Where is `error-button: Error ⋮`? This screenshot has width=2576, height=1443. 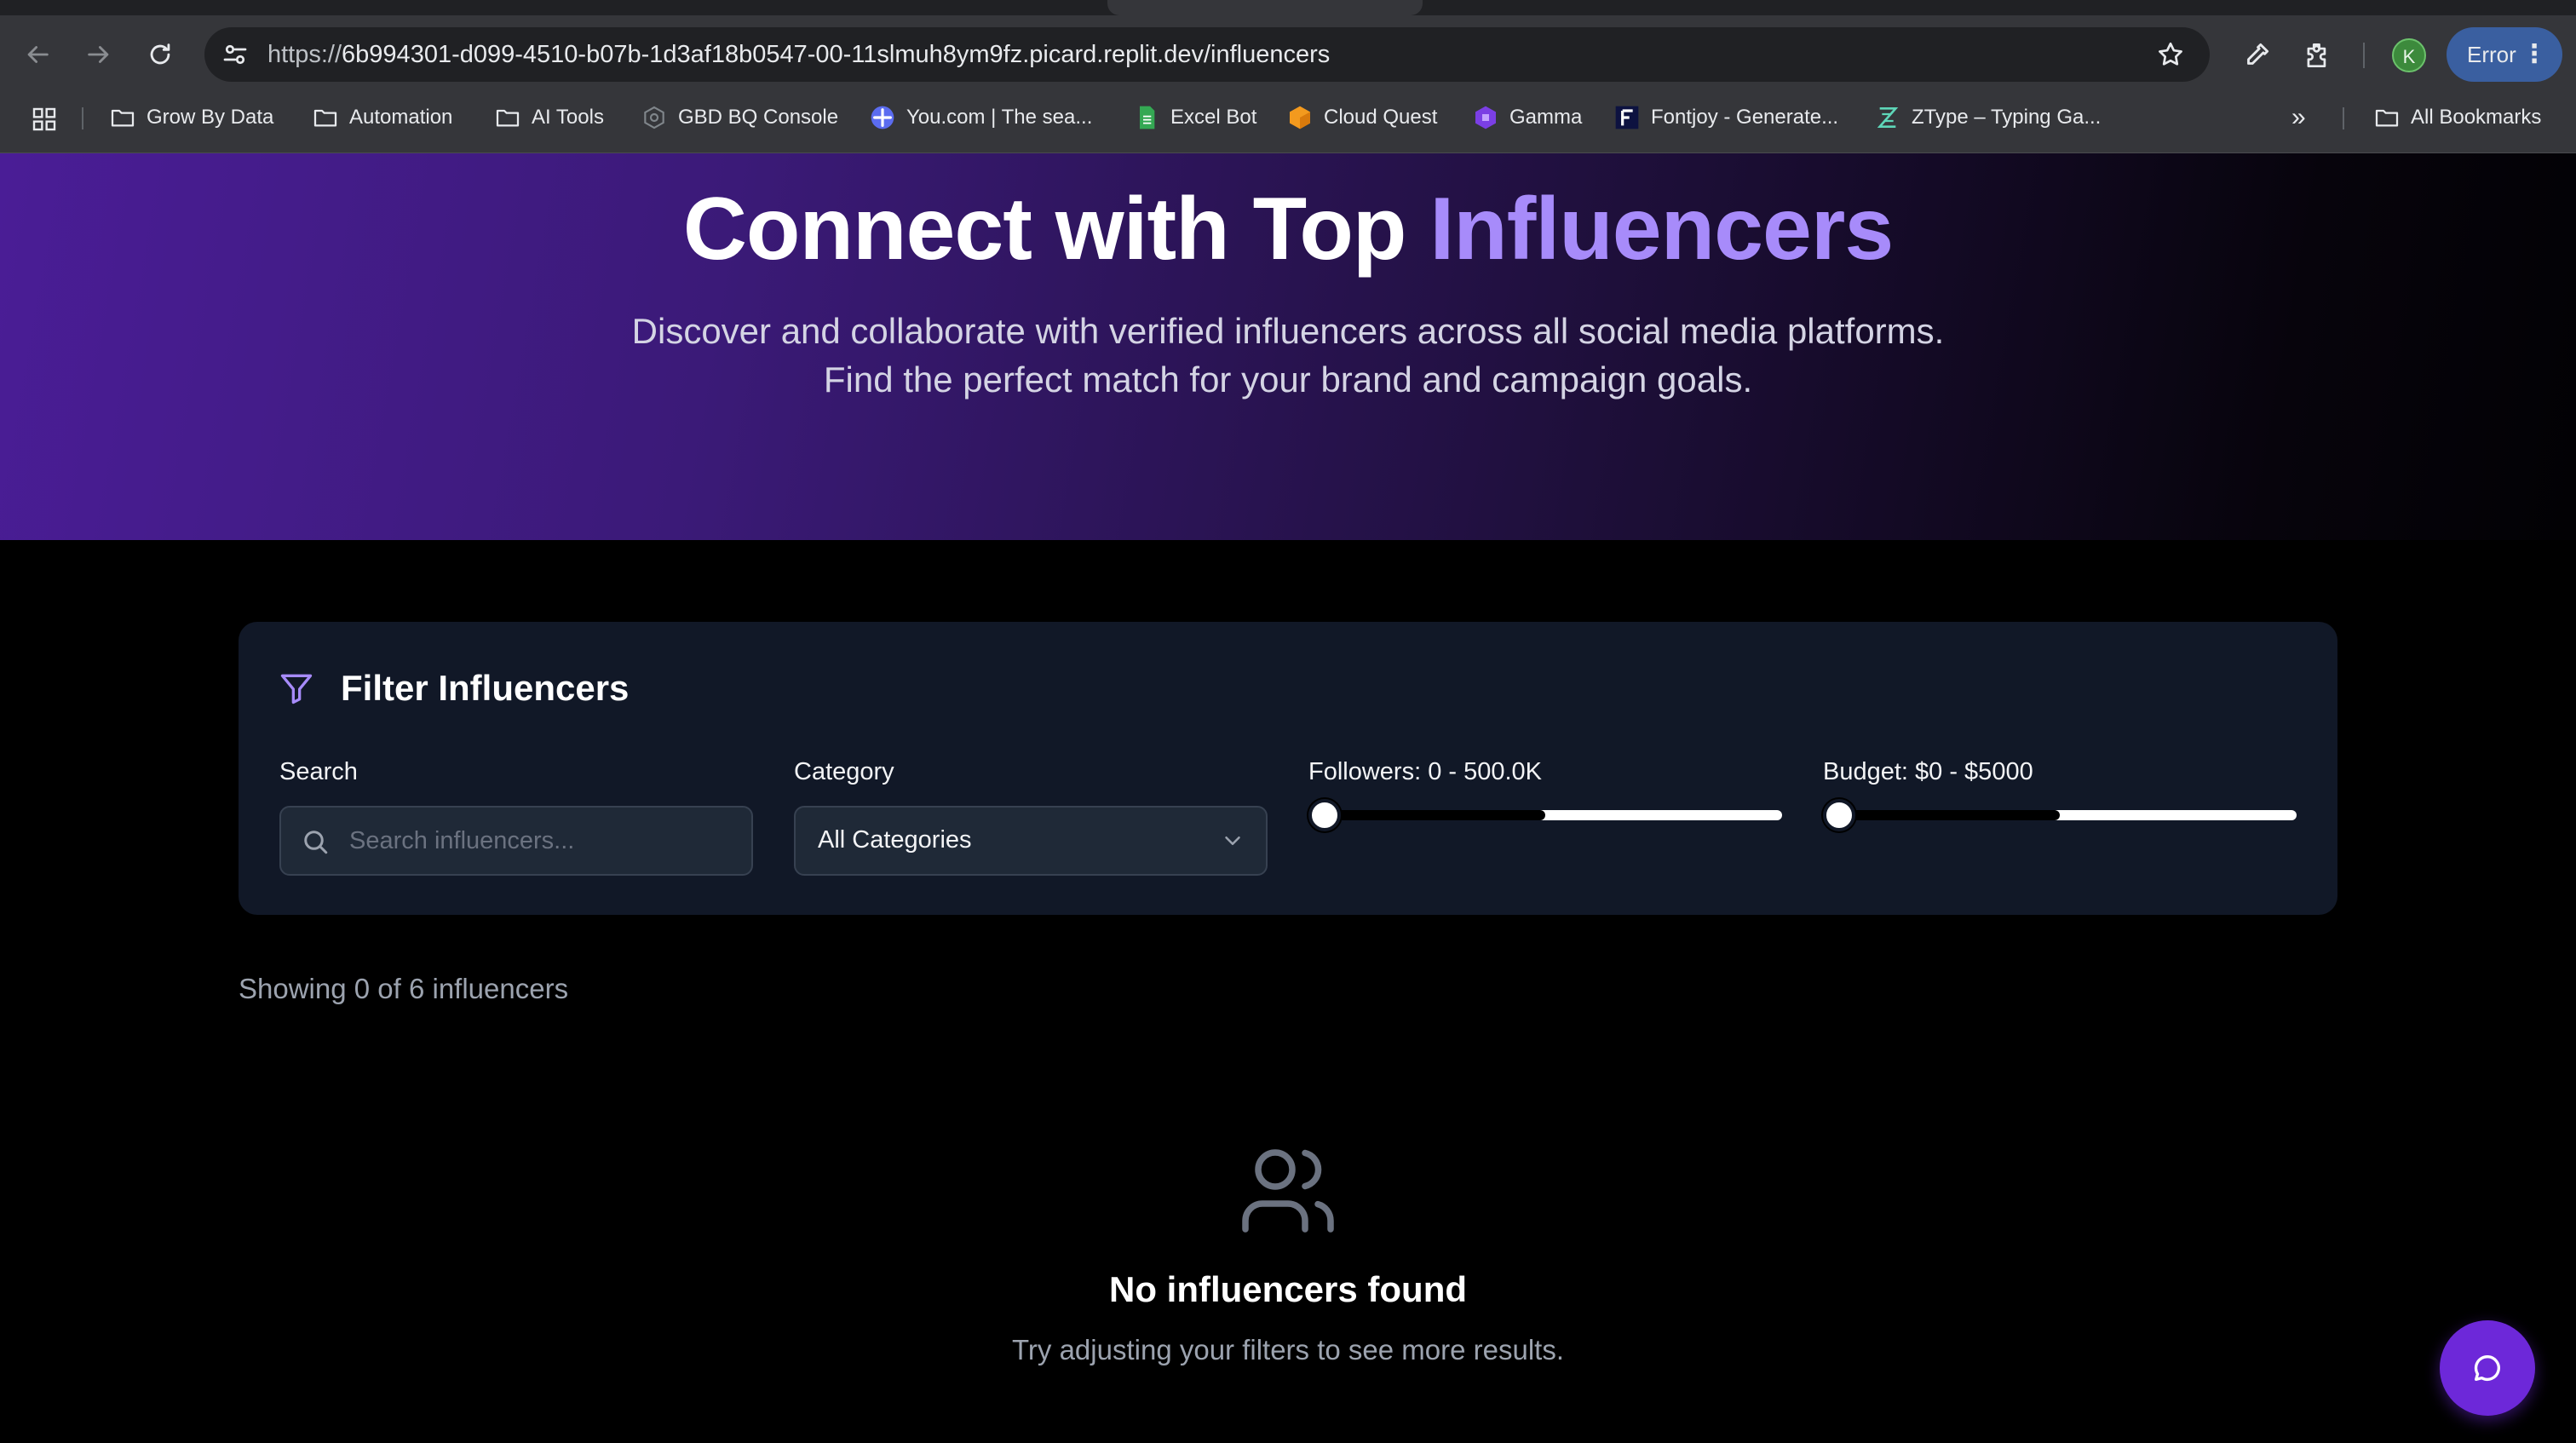
error-button: Error ⋮ is located at coordinates (2504, 55).